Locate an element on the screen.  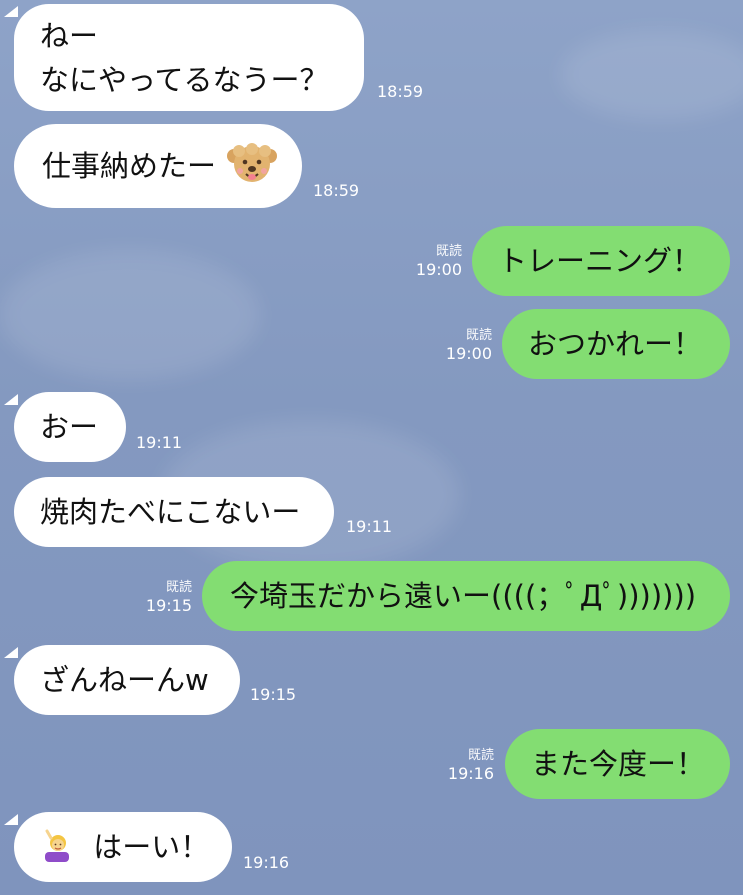
message-text-line: ねー is located at coordinates (69, 36).